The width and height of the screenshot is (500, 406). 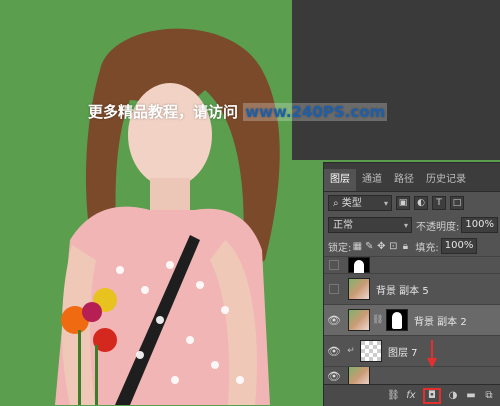 I want to click on opacity-input: 100%, so click(x=479, y=225).